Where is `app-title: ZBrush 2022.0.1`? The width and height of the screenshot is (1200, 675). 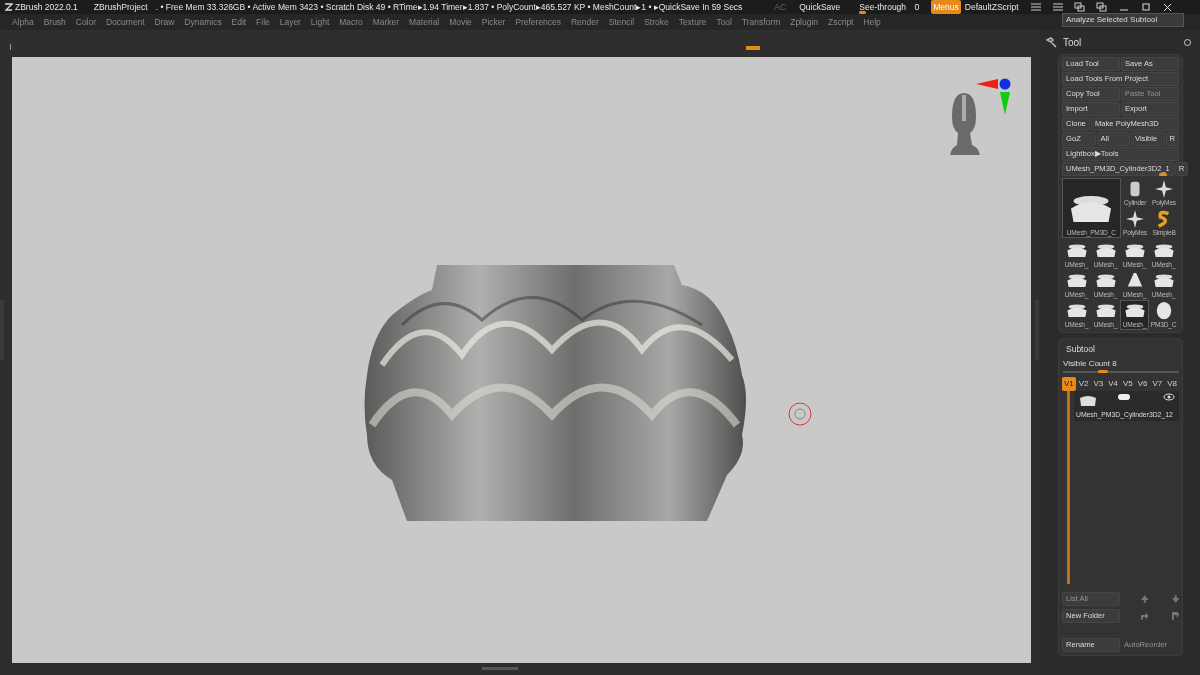 app-title: ZBrush 2022.0.1 is located at coordinates (46, 7).